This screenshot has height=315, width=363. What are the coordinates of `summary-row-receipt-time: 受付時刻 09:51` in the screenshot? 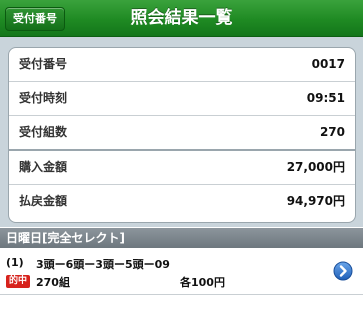 It's located at (182, 99).